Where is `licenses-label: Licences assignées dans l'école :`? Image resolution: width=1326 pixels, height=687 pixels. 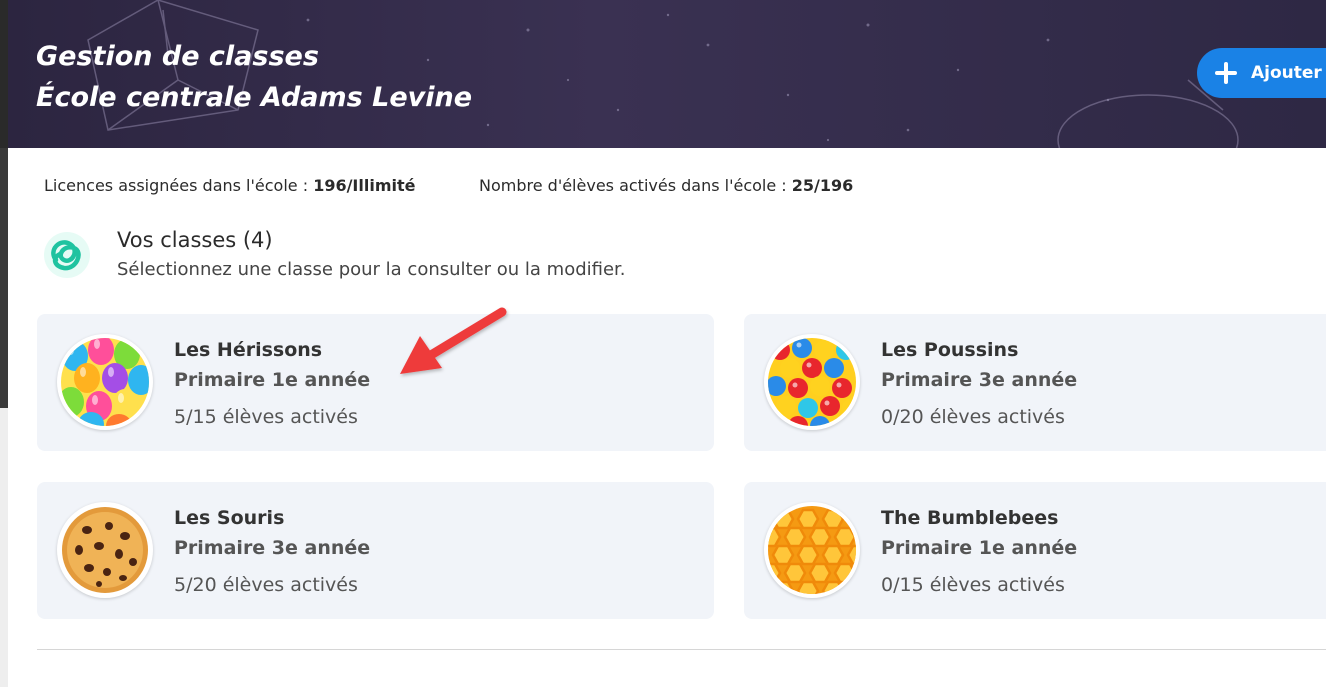 licenses-label: Licences assignées dans l'école : is located at coordinates (179, 185).